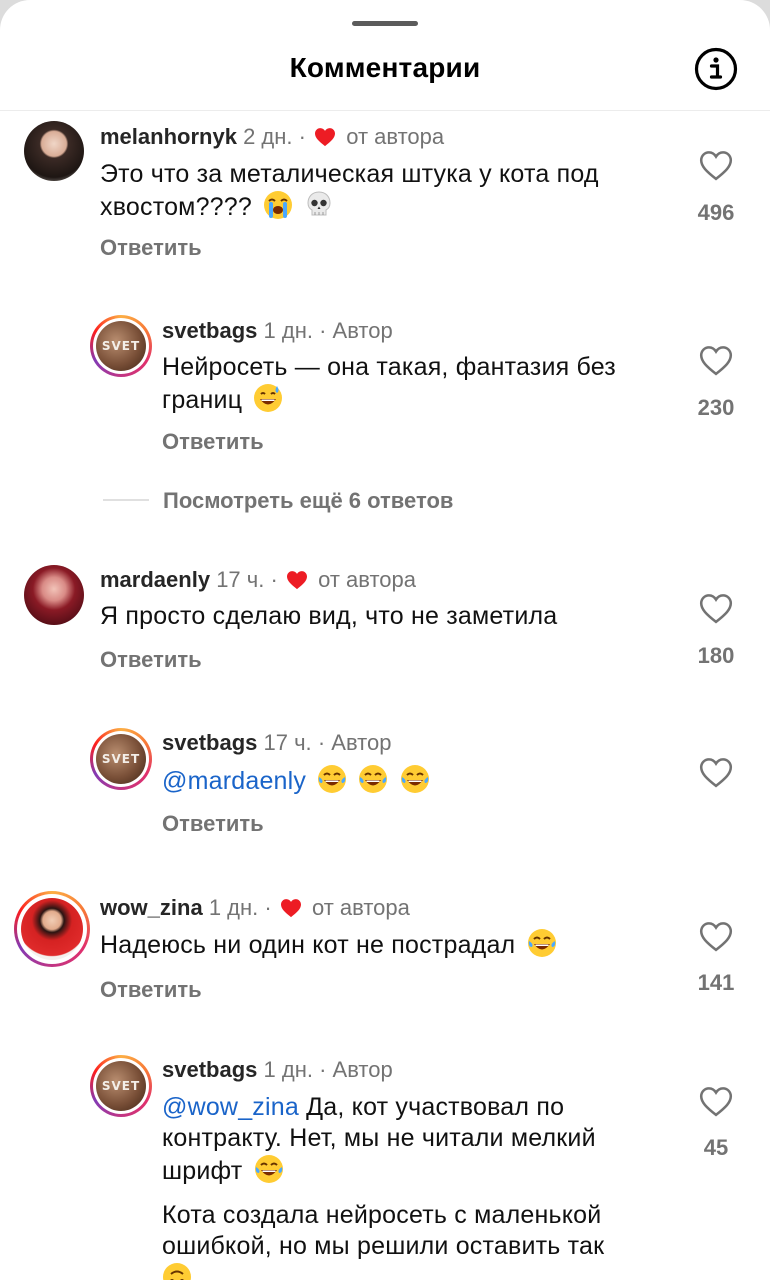 Image resolution: width=770 pixels, height=1280 pixels. What do you see at coordinates (379, 1138) in the screenshot?
I see `comment-body: контракту. Нет, мы не читали мелкий` at bounding box center [379, 1138].